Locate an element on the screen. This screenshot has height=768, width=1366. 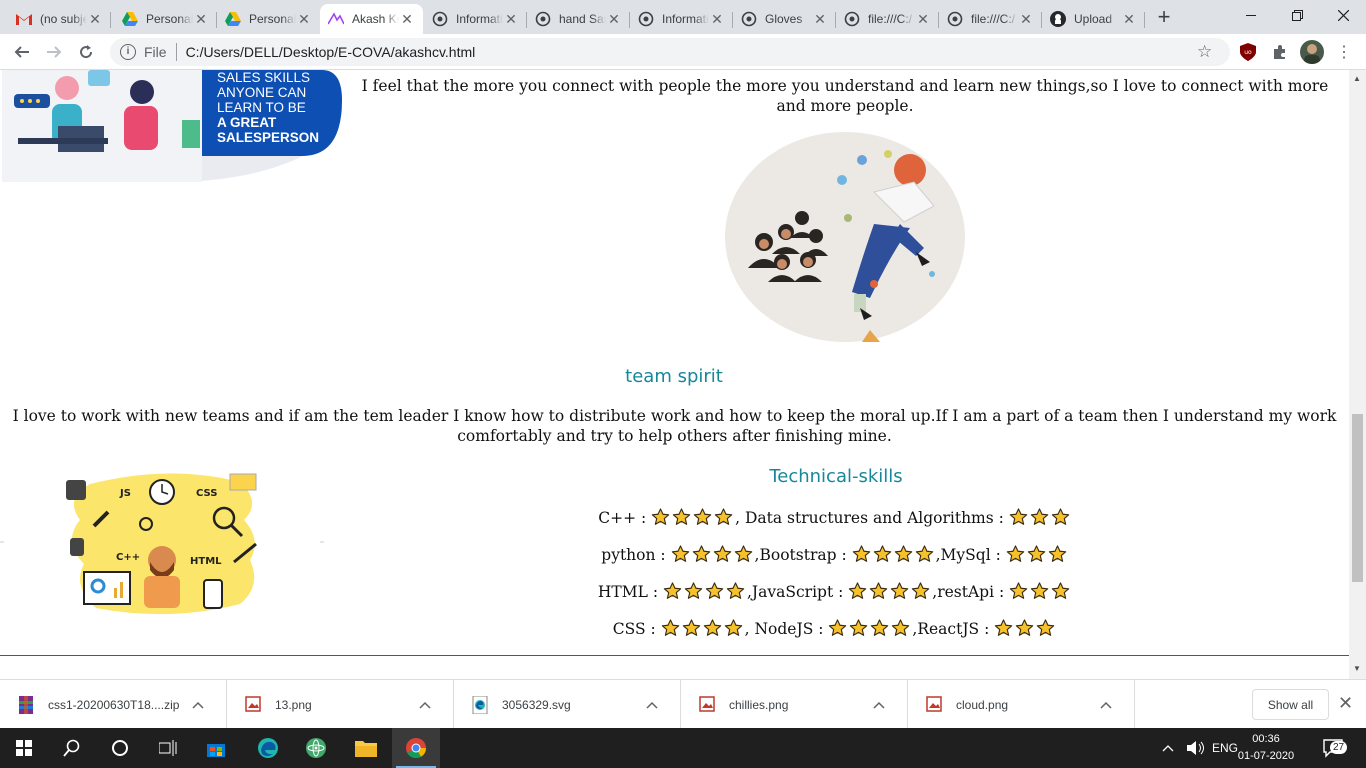
store-app is located at coordinates (216, 748).